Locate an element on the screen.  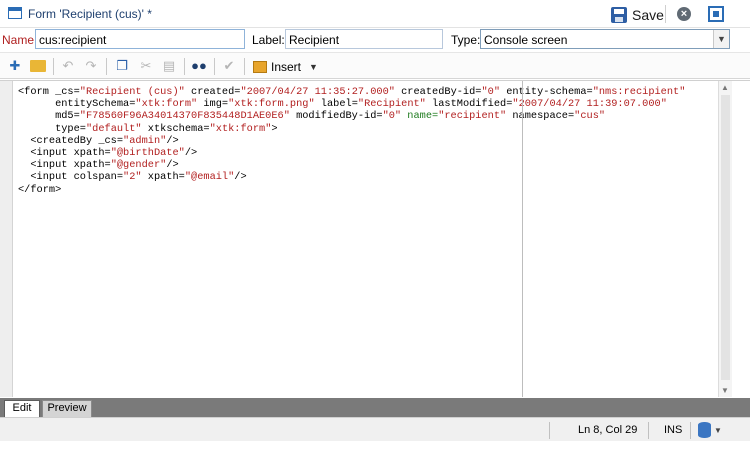
insert-button: Insert ▼ is located at coordinates (285, 66).